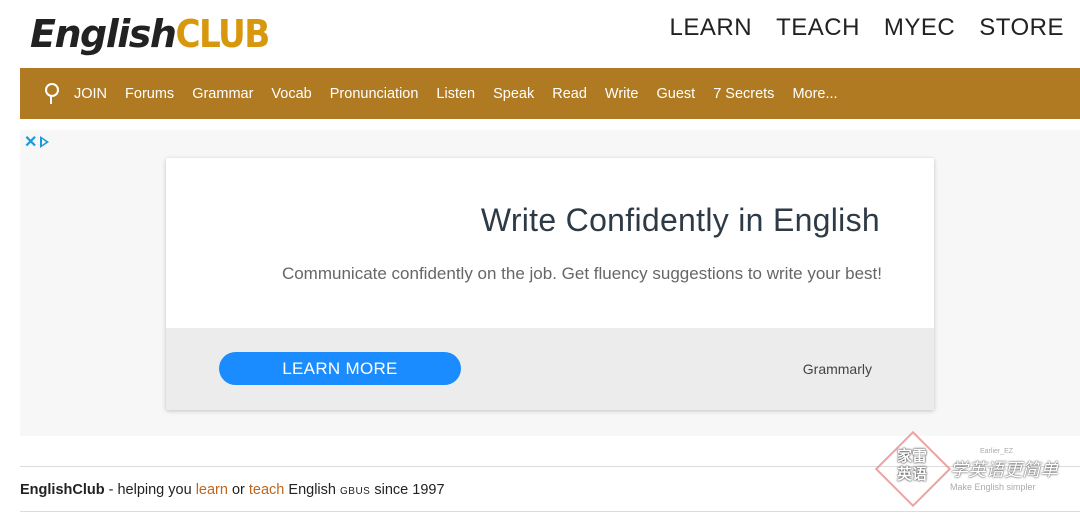 The width and height of the screenshot is (1080, 513). I want to click on ad-footer: LEARN MORE Grammarly, so click(550, 369).